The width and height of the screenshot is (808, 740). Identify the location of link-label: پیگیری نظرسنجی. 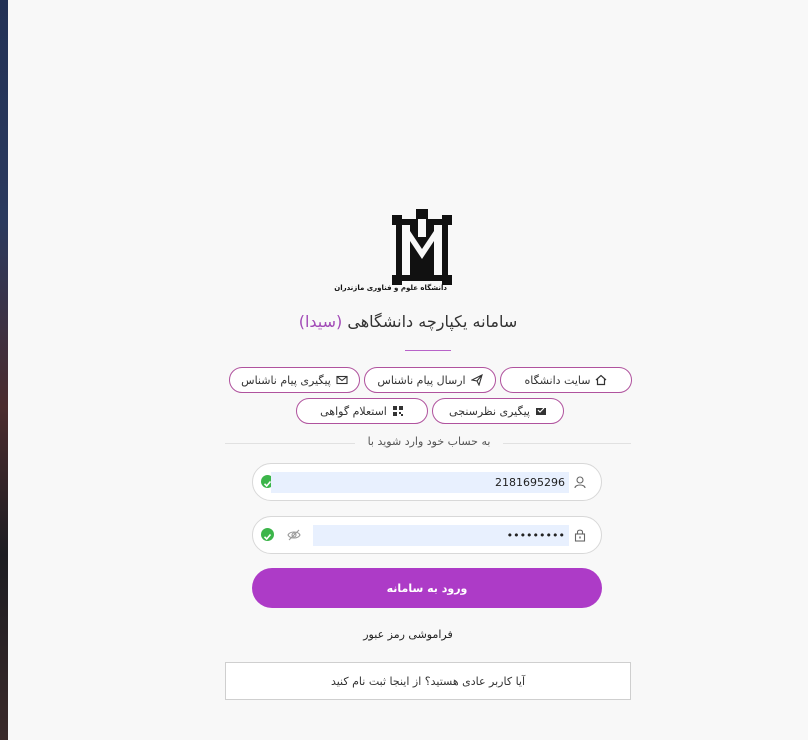
(489, 411).